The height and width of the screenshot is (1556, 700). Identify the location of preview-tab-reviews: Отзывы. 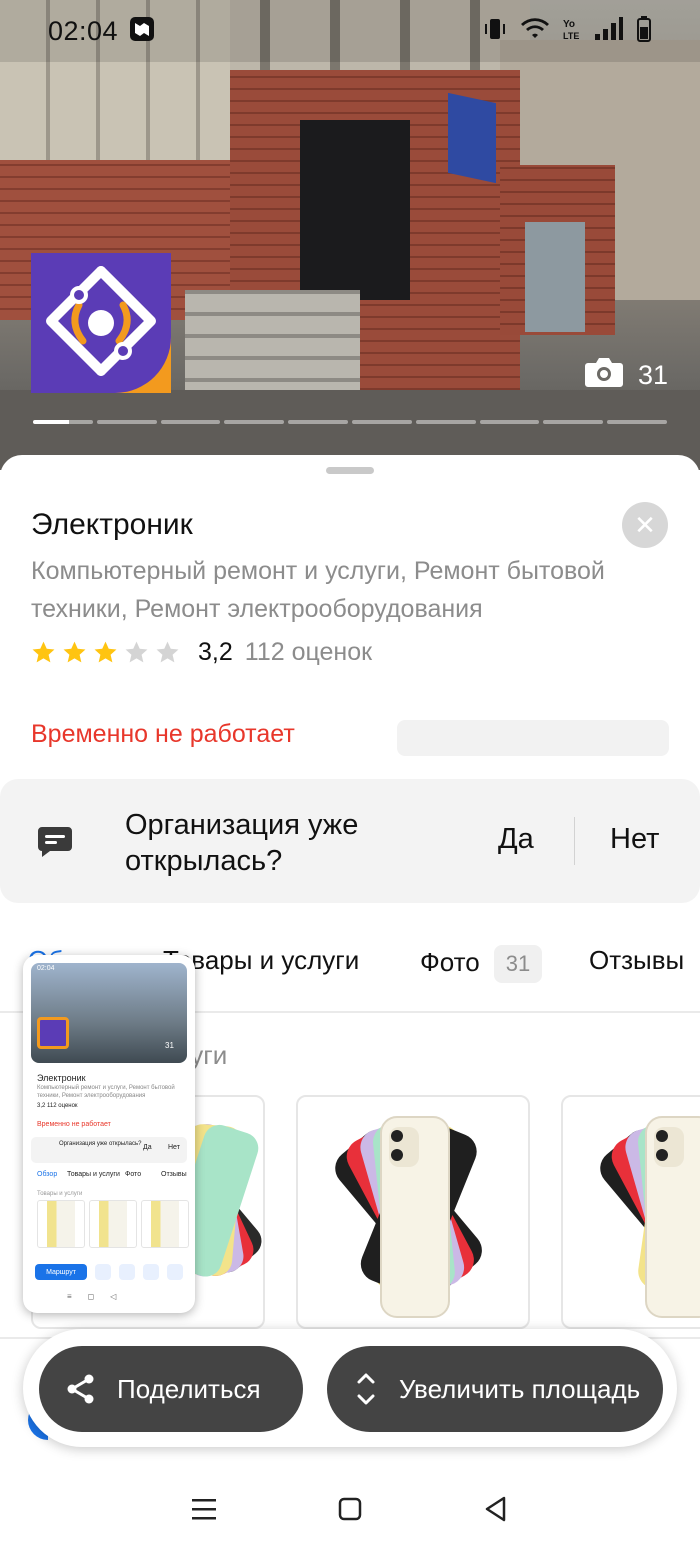
(174, 1174).